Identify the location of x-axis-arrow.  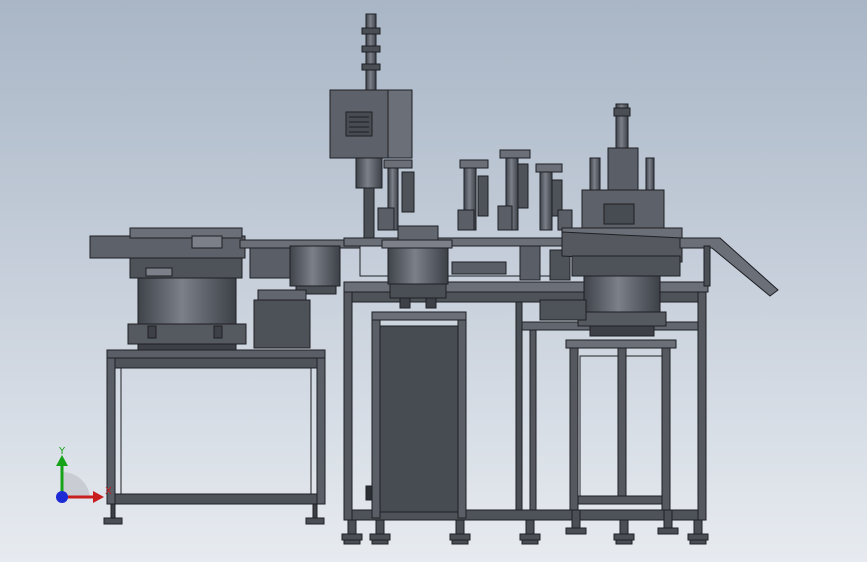
(98, 497).